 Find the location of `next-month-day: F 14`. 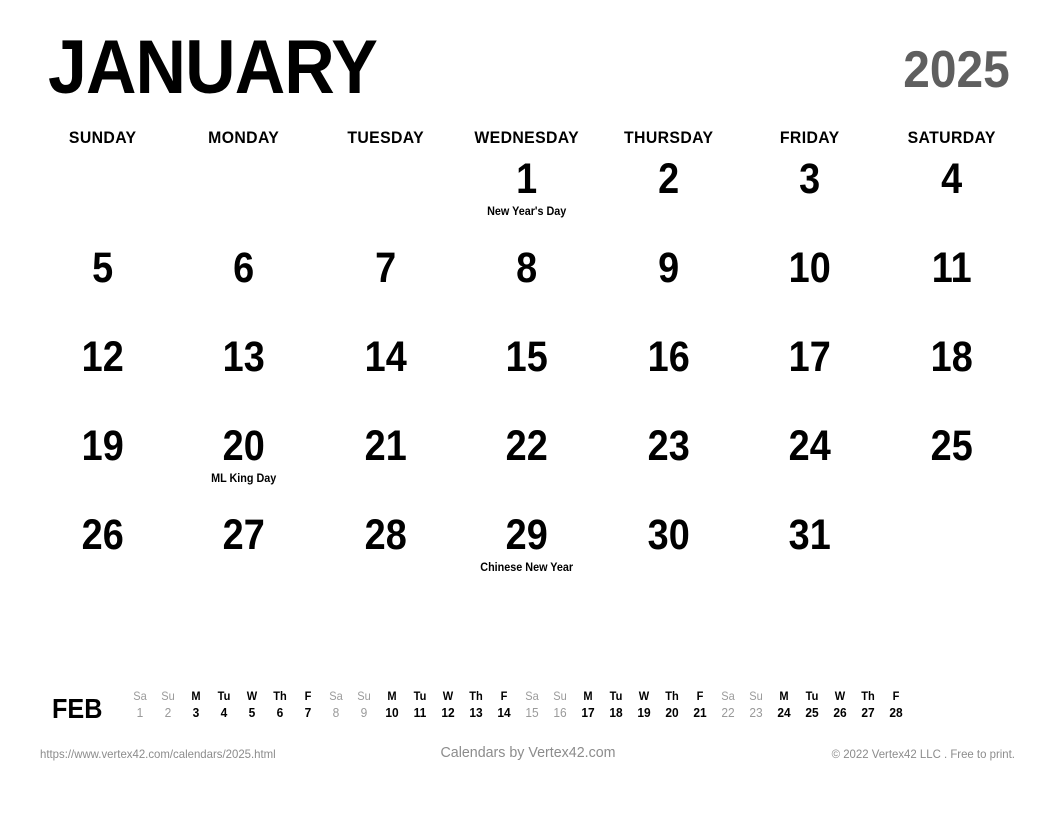

next-month-day: F 14 is located at coordinates (504, 704).